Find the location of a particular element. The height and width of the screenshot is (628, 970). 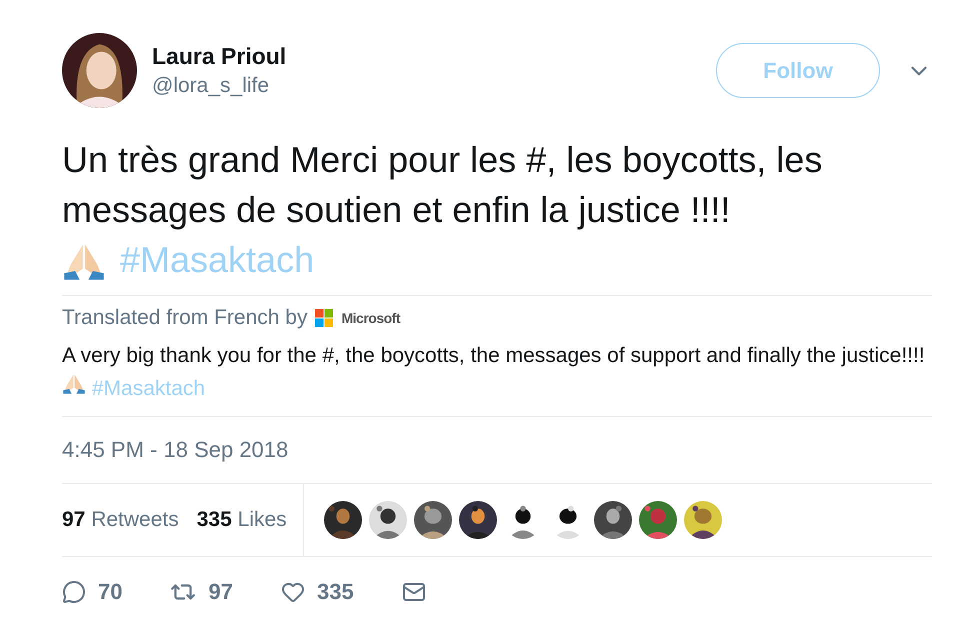

tweet-timestamp: 4:45 PM - 18 Sep 2018 is located at coordinates (175, 449).